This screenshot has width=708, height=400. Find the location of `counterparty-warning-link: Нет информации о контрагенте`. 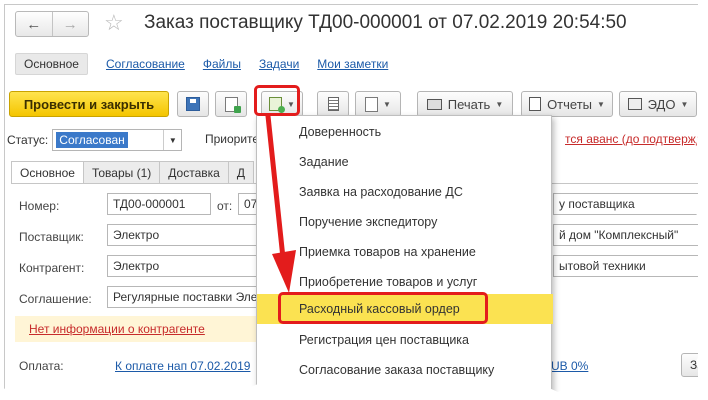

counterparty-warning-link: Нет информации о контрагенте is located at coordinates (117, 329).